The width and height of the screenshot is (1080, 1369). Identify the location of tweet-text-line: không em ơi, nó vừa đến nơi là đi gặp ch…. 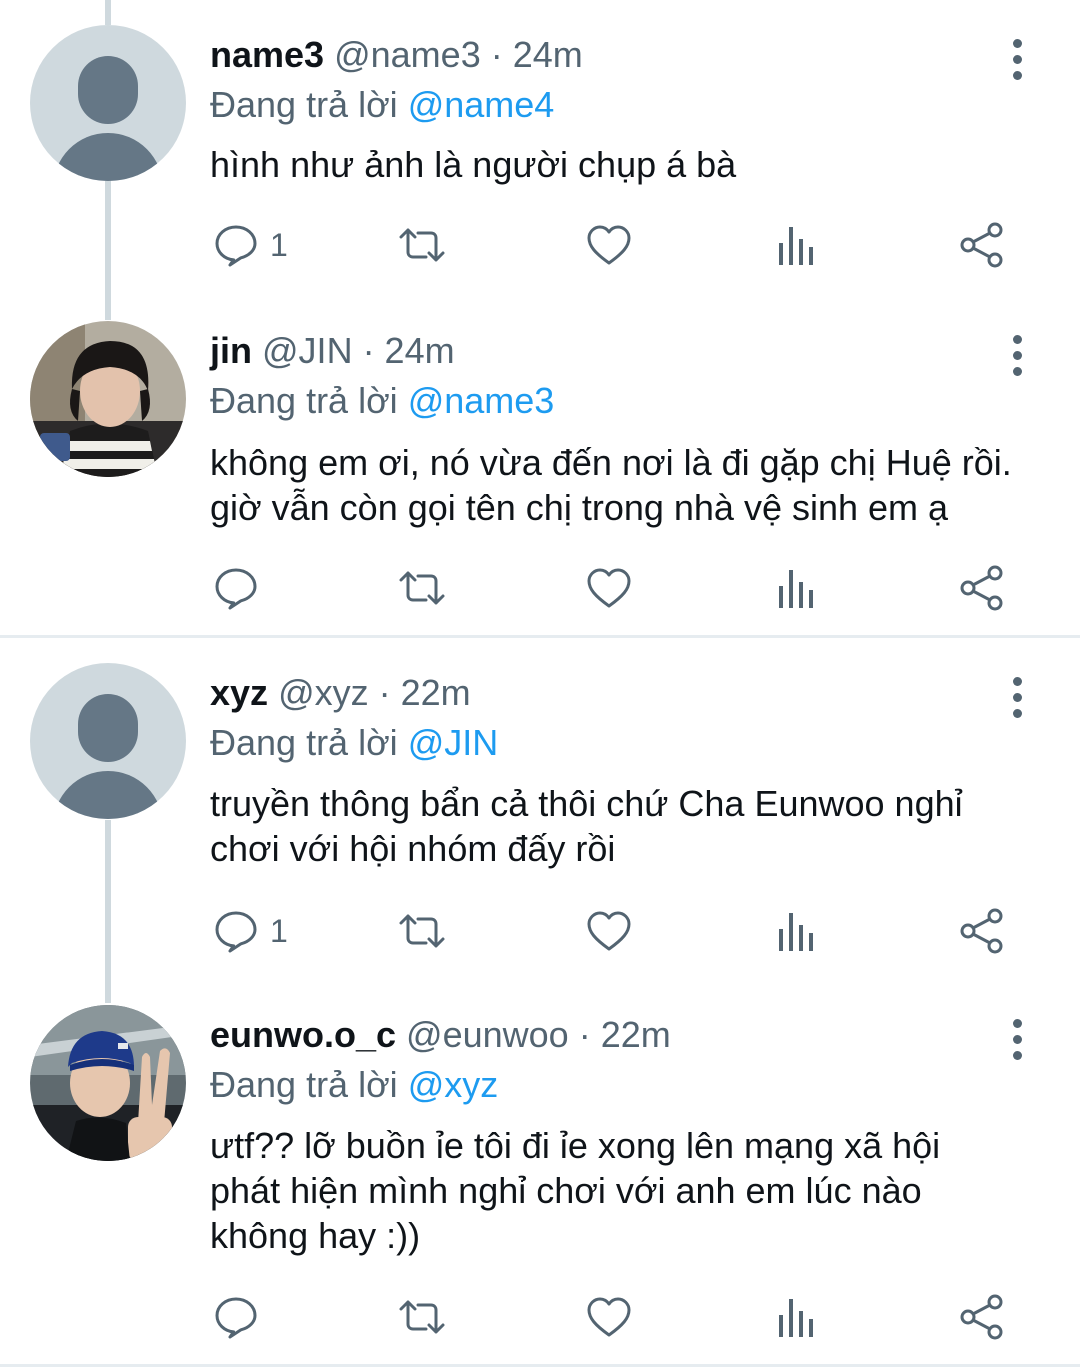
(611, 462).